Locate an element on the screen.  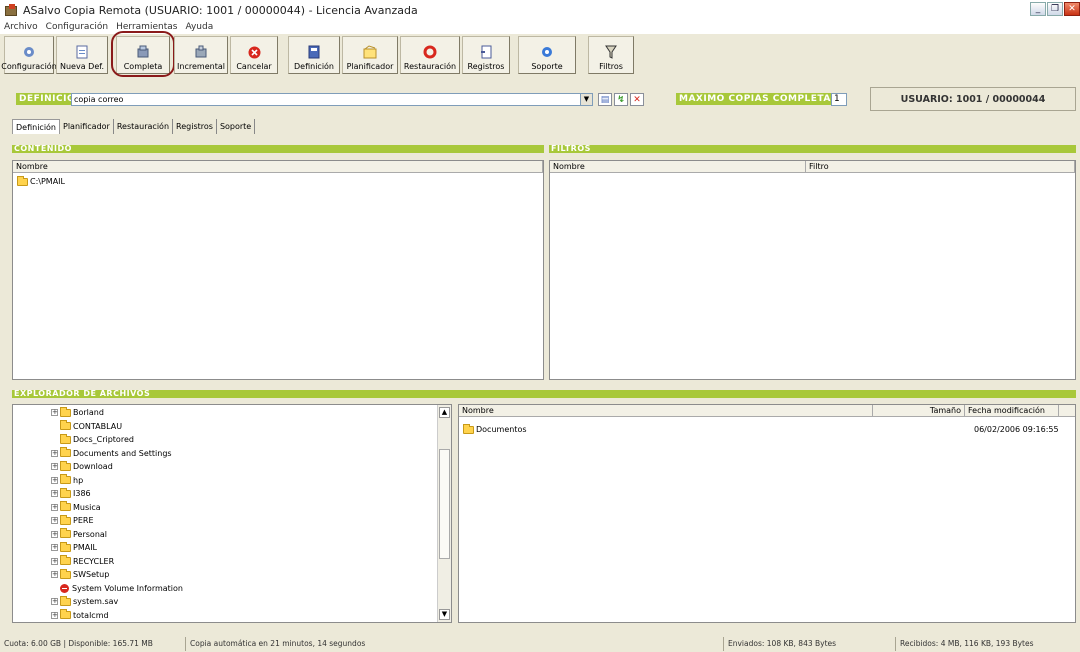
soporte-button: Soporte is located at coordinates (547, 55).